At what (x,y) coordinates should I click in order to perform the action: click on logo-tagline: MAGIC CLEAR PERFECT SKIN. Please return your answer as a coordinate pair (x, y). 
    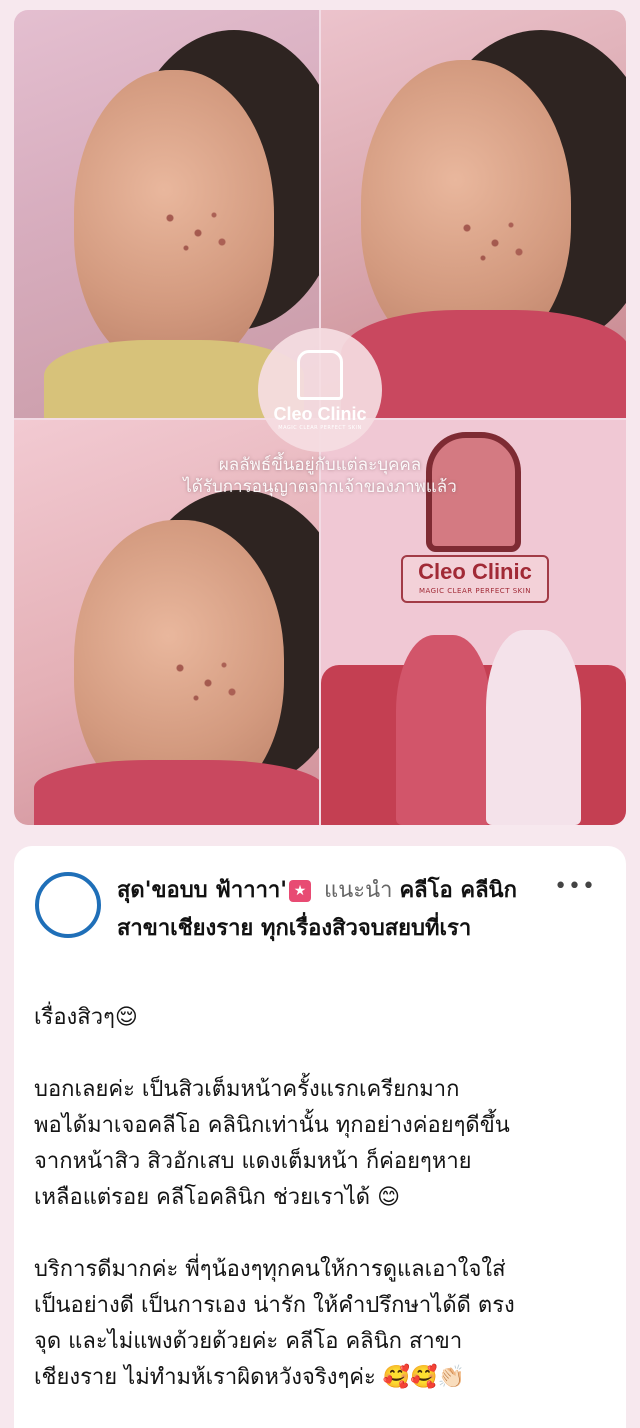
    Looking at the image, I should click on (320, 427).